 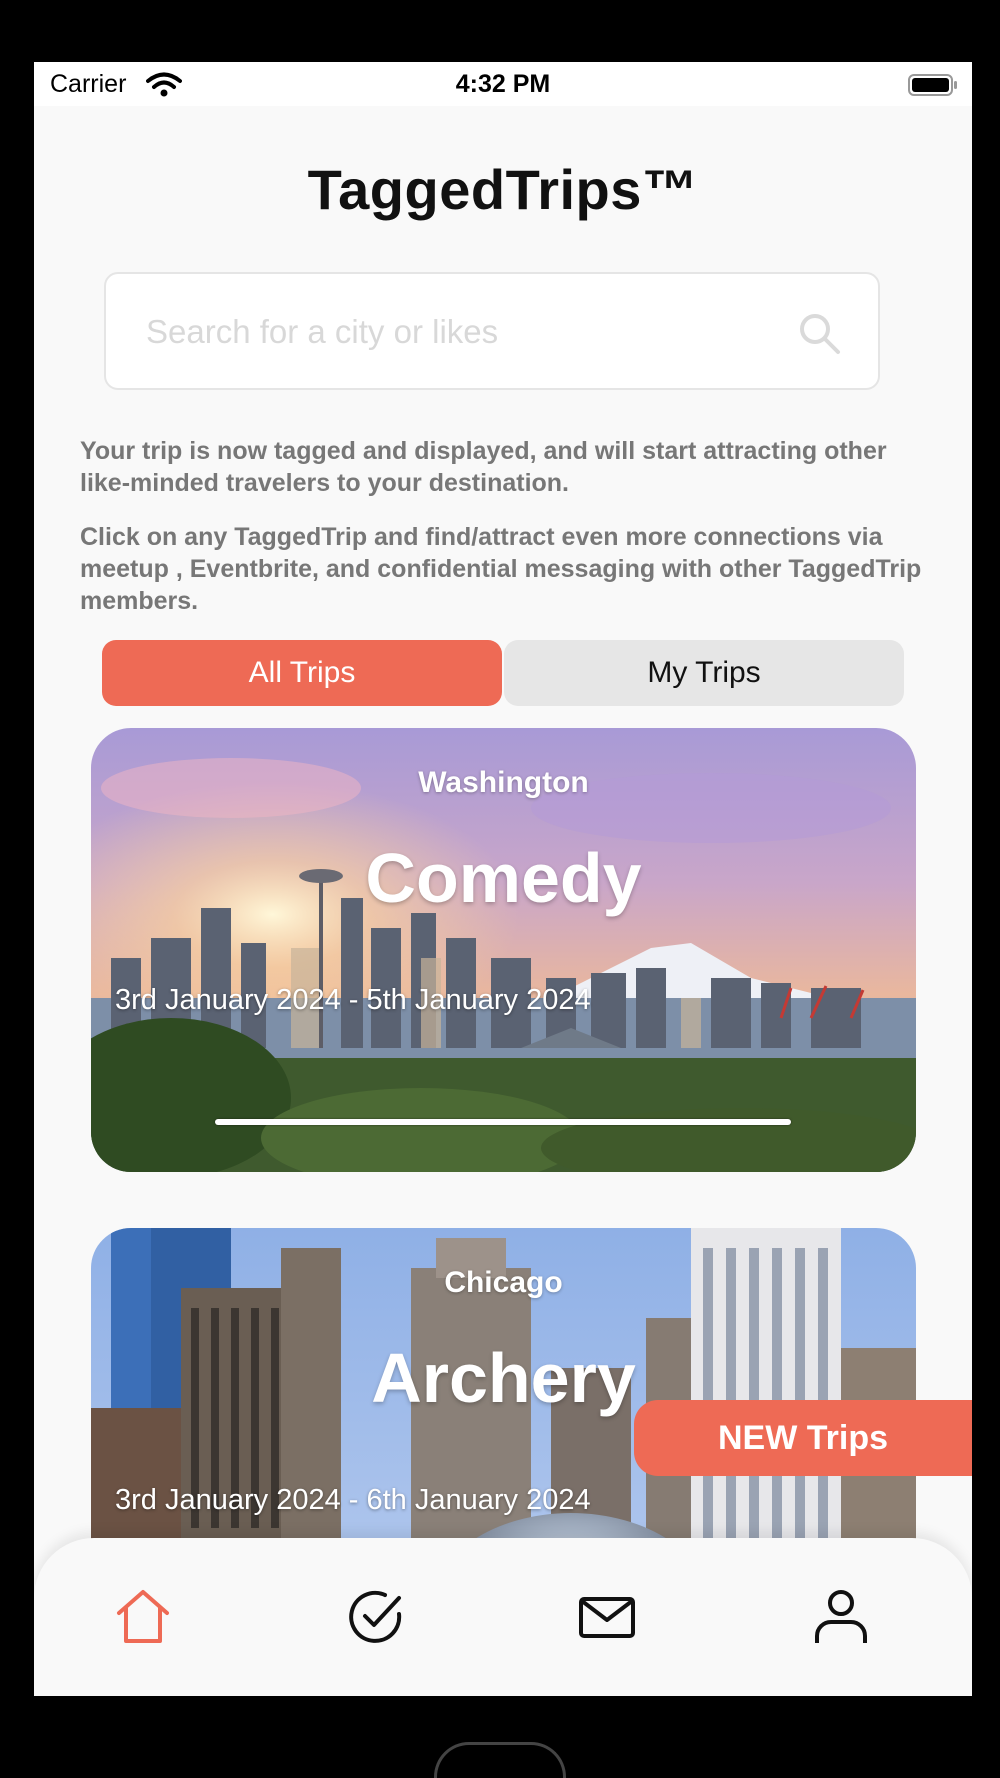 I want to click on trips-segmented-control: All Trips My Trips, so click(x=503, y=673).